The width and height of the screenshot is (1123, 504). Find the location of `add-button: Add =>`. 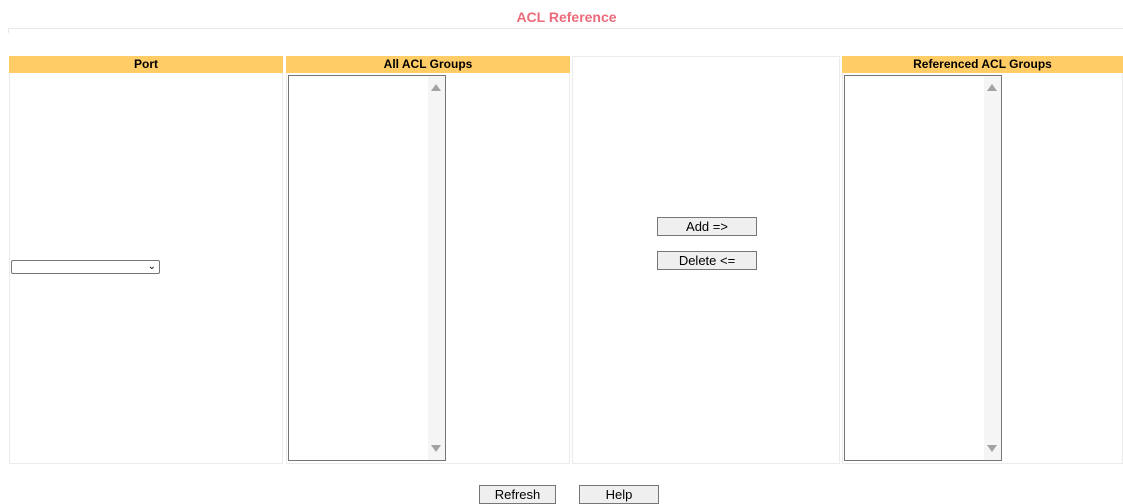

add-button: Add => is located at coordinates (707, 226).